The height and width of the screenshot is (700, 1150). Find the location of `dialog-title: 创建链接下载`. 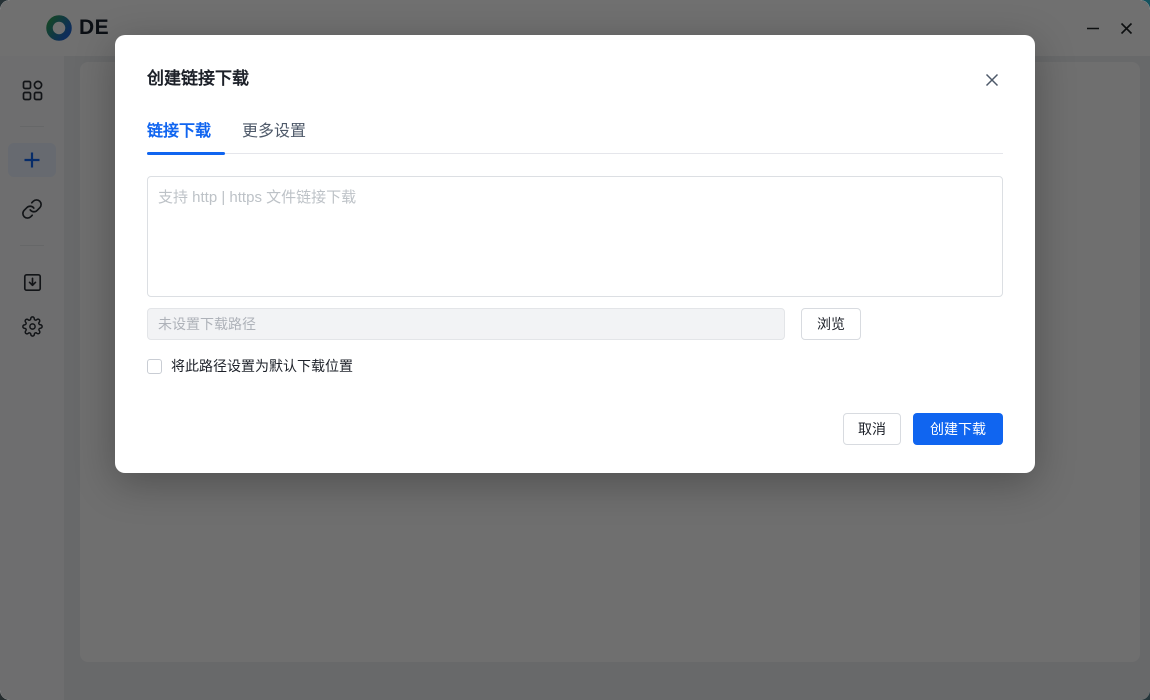

dialog-title: 创建链接下载 is located at coordinates (198, 78).